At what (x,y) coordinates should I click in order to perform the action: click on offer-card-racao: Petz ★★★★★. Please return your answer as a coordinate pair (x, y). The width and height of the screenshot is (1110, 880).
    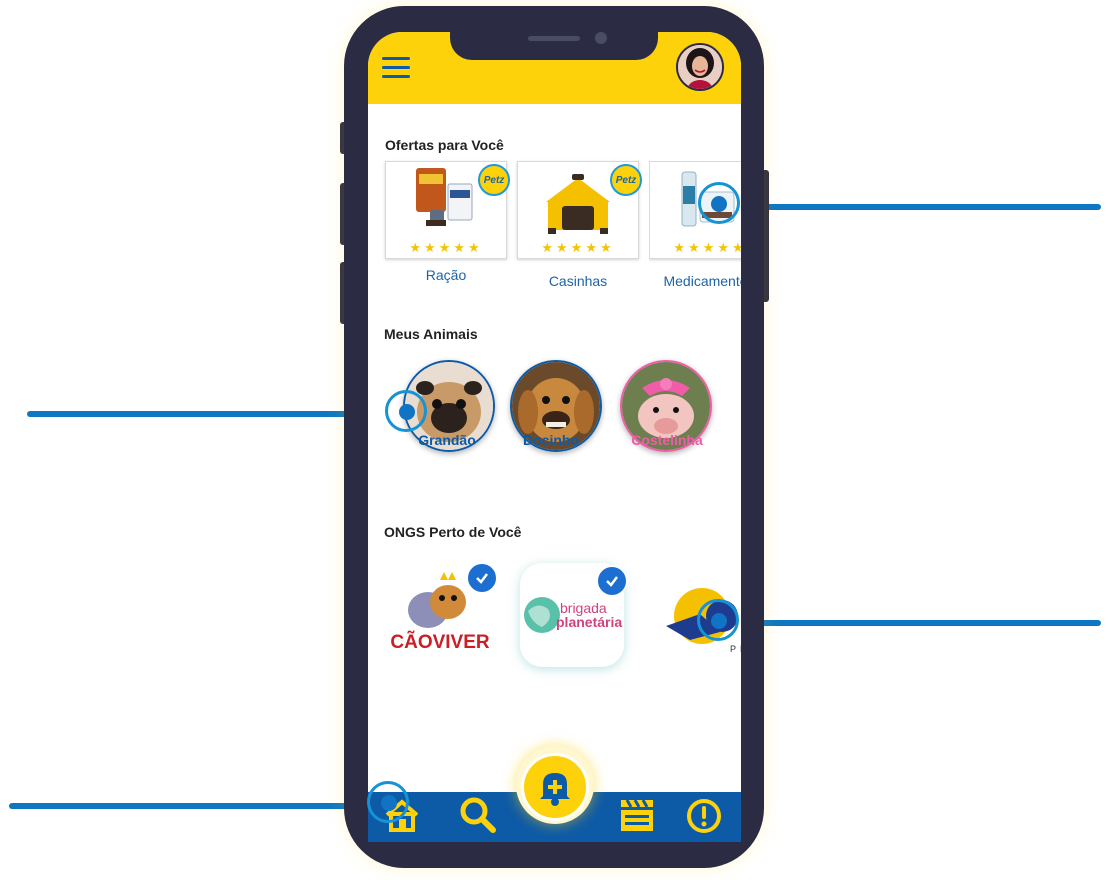
    Looking at the image, I should click on (447, 210).